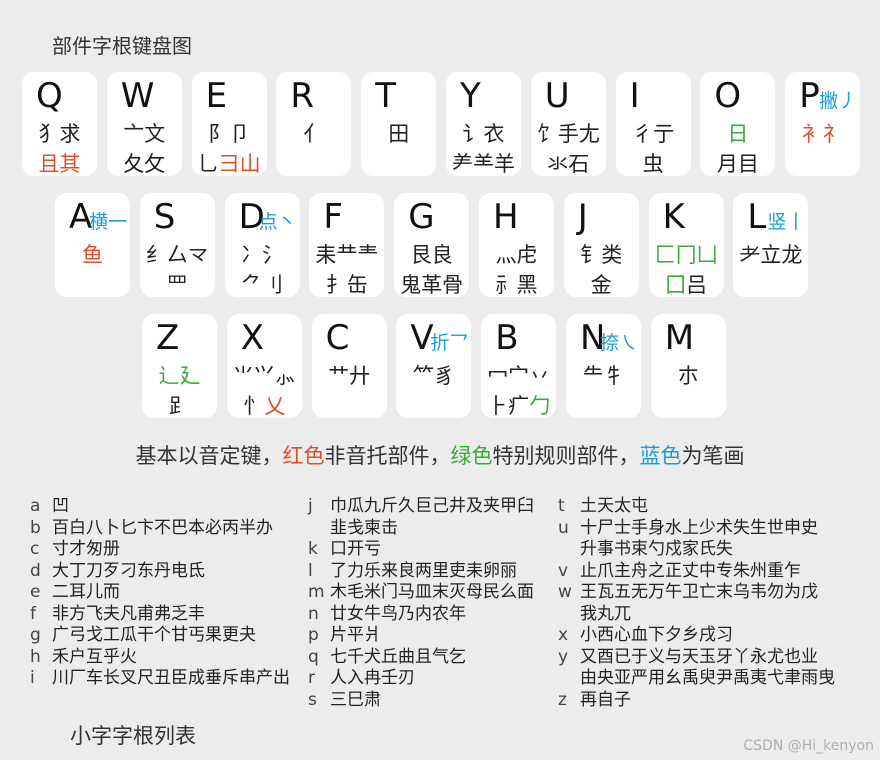  I want to click on radical-text: 夂攵, so click(144, 164).